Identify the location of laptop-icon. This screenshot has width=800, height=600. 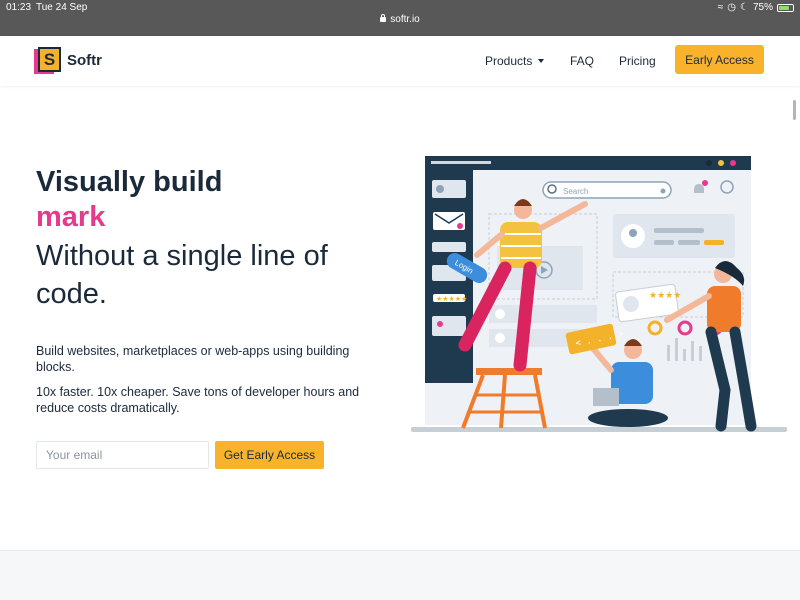
(606, 397).